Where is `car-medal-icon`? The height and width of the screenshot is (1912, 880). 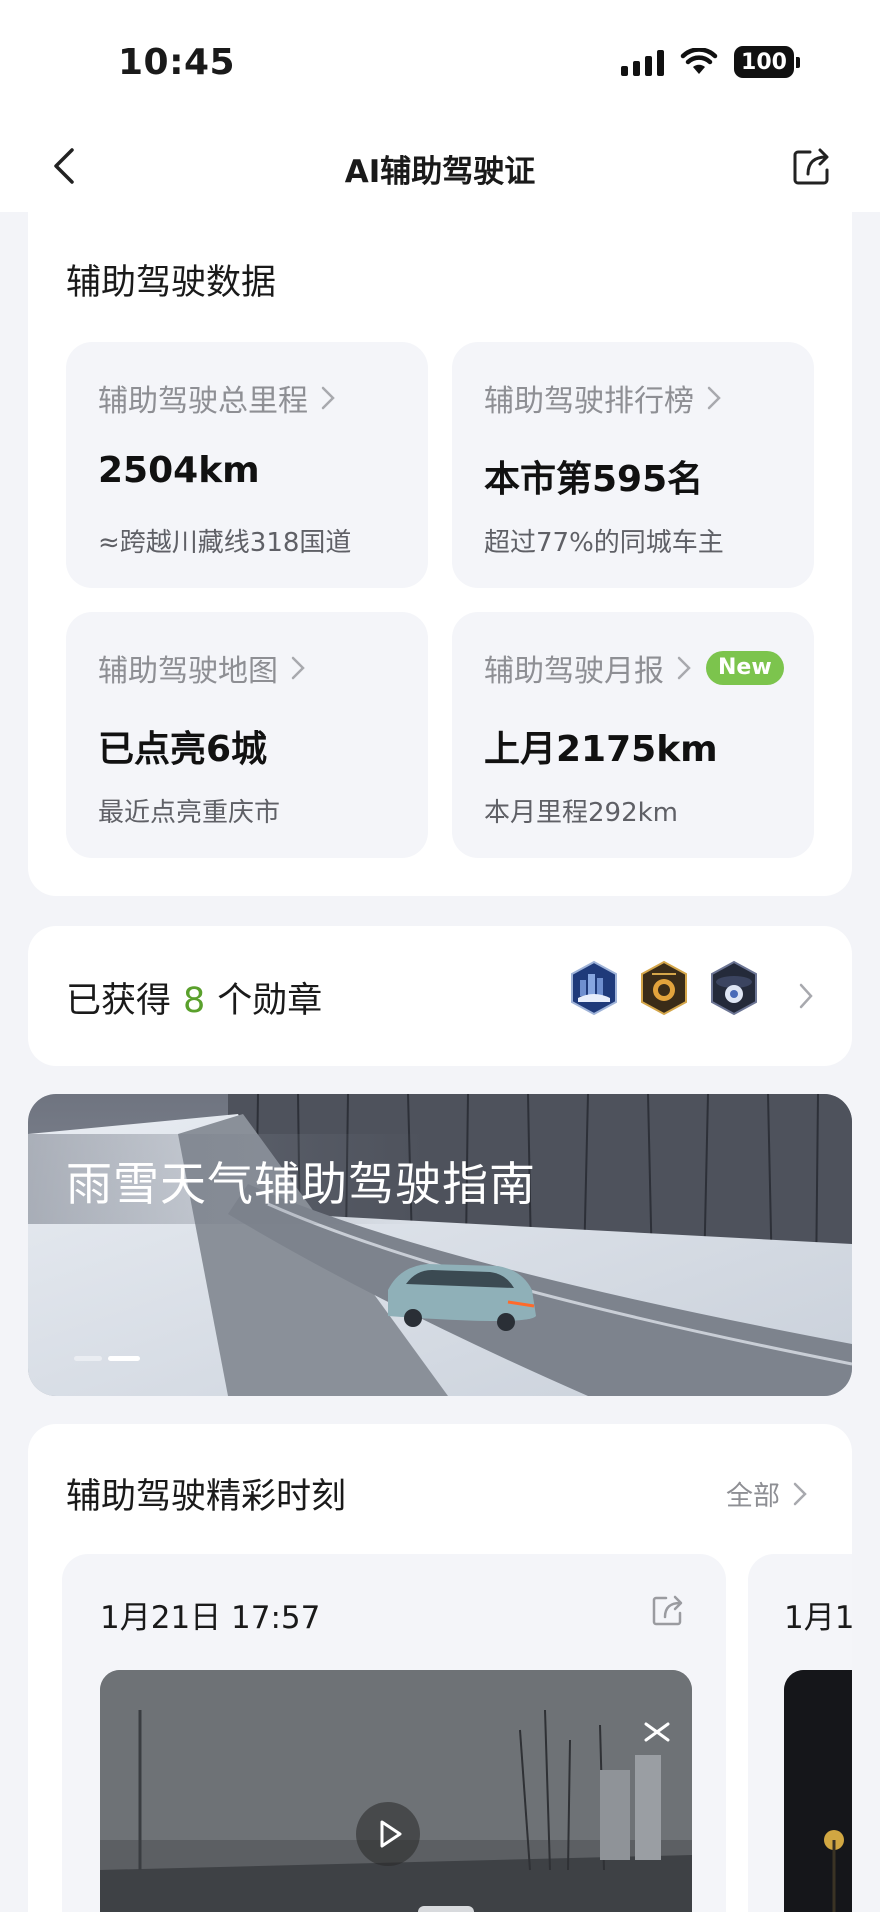
car-medal-icon is located at coordinates (664, 988).